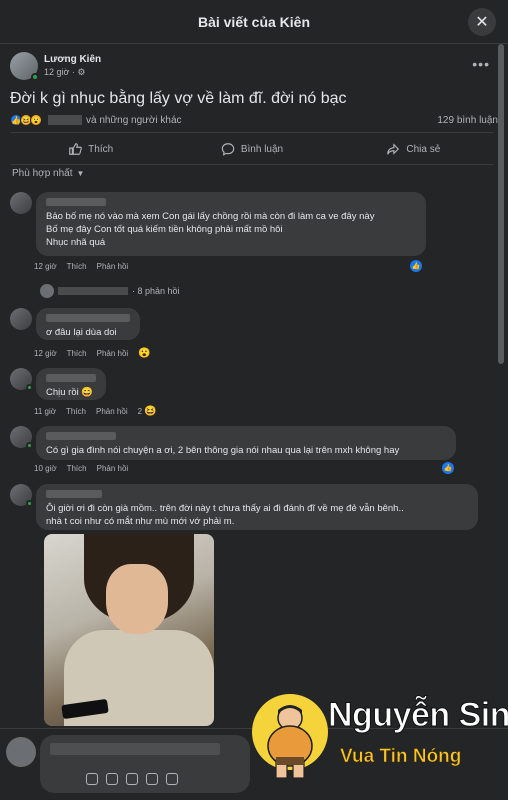  Describe the element at coordinates (24, 66) in the screenshot. I see `author-avatar` at that location.